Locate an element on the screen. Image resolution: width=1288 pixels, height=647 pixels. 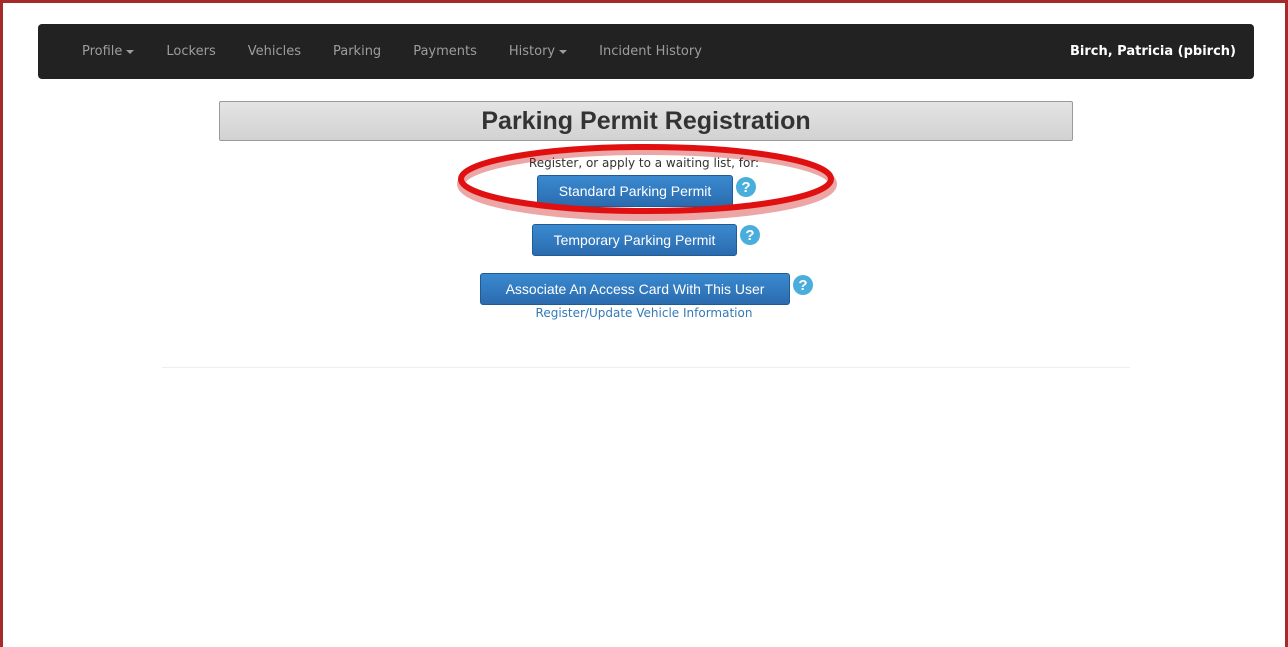
nav-lockers-label: Lockers is located at coordinates (191, 51).